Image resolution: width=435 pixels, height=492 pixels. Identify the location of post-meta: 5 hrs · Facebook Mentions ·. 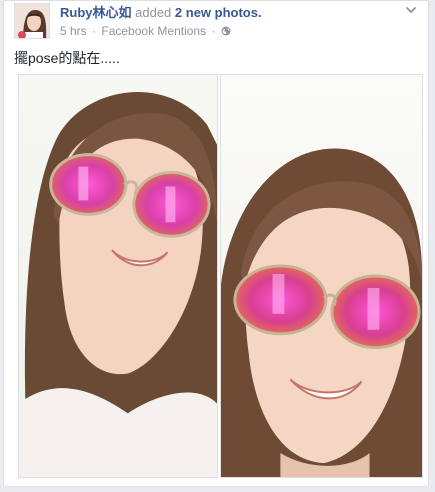
(145, 31).